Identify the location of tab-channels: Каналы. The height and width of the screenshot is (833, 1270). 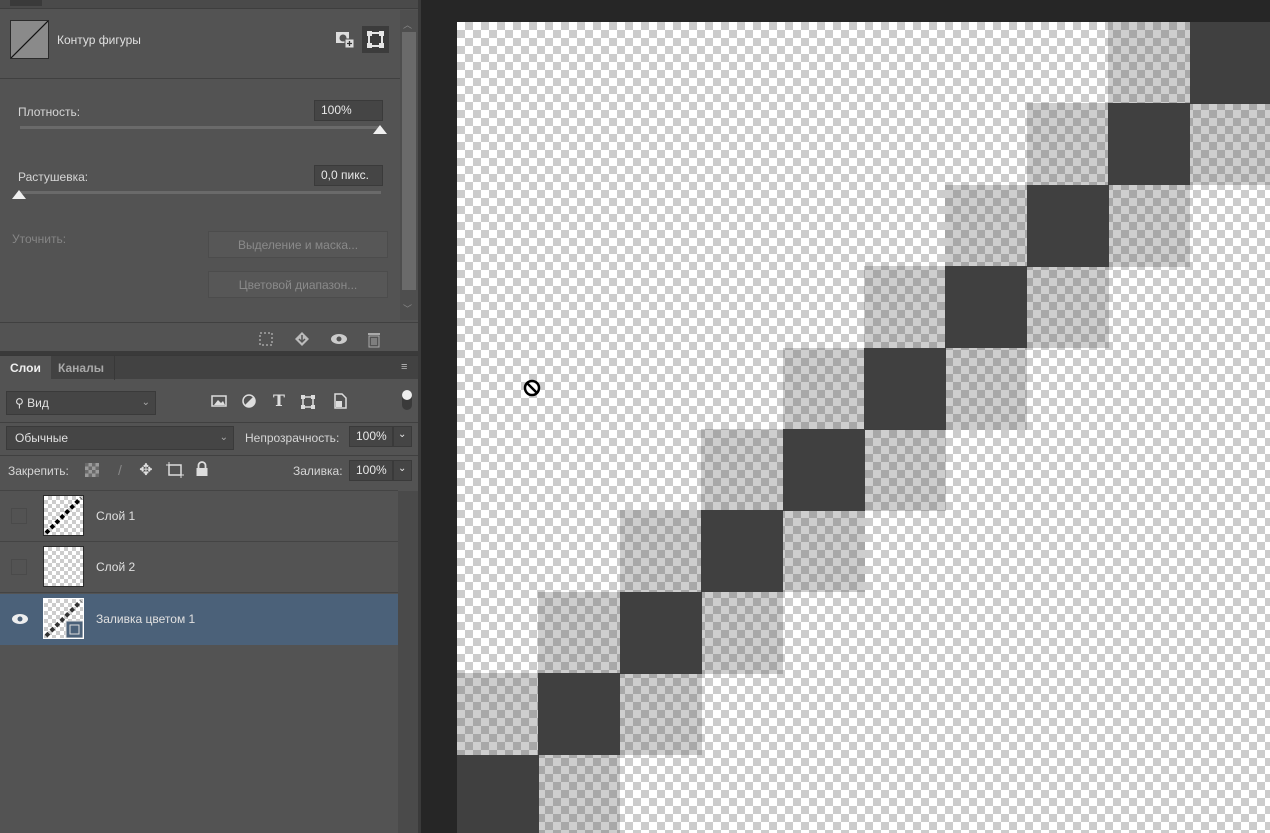
(81, 368).